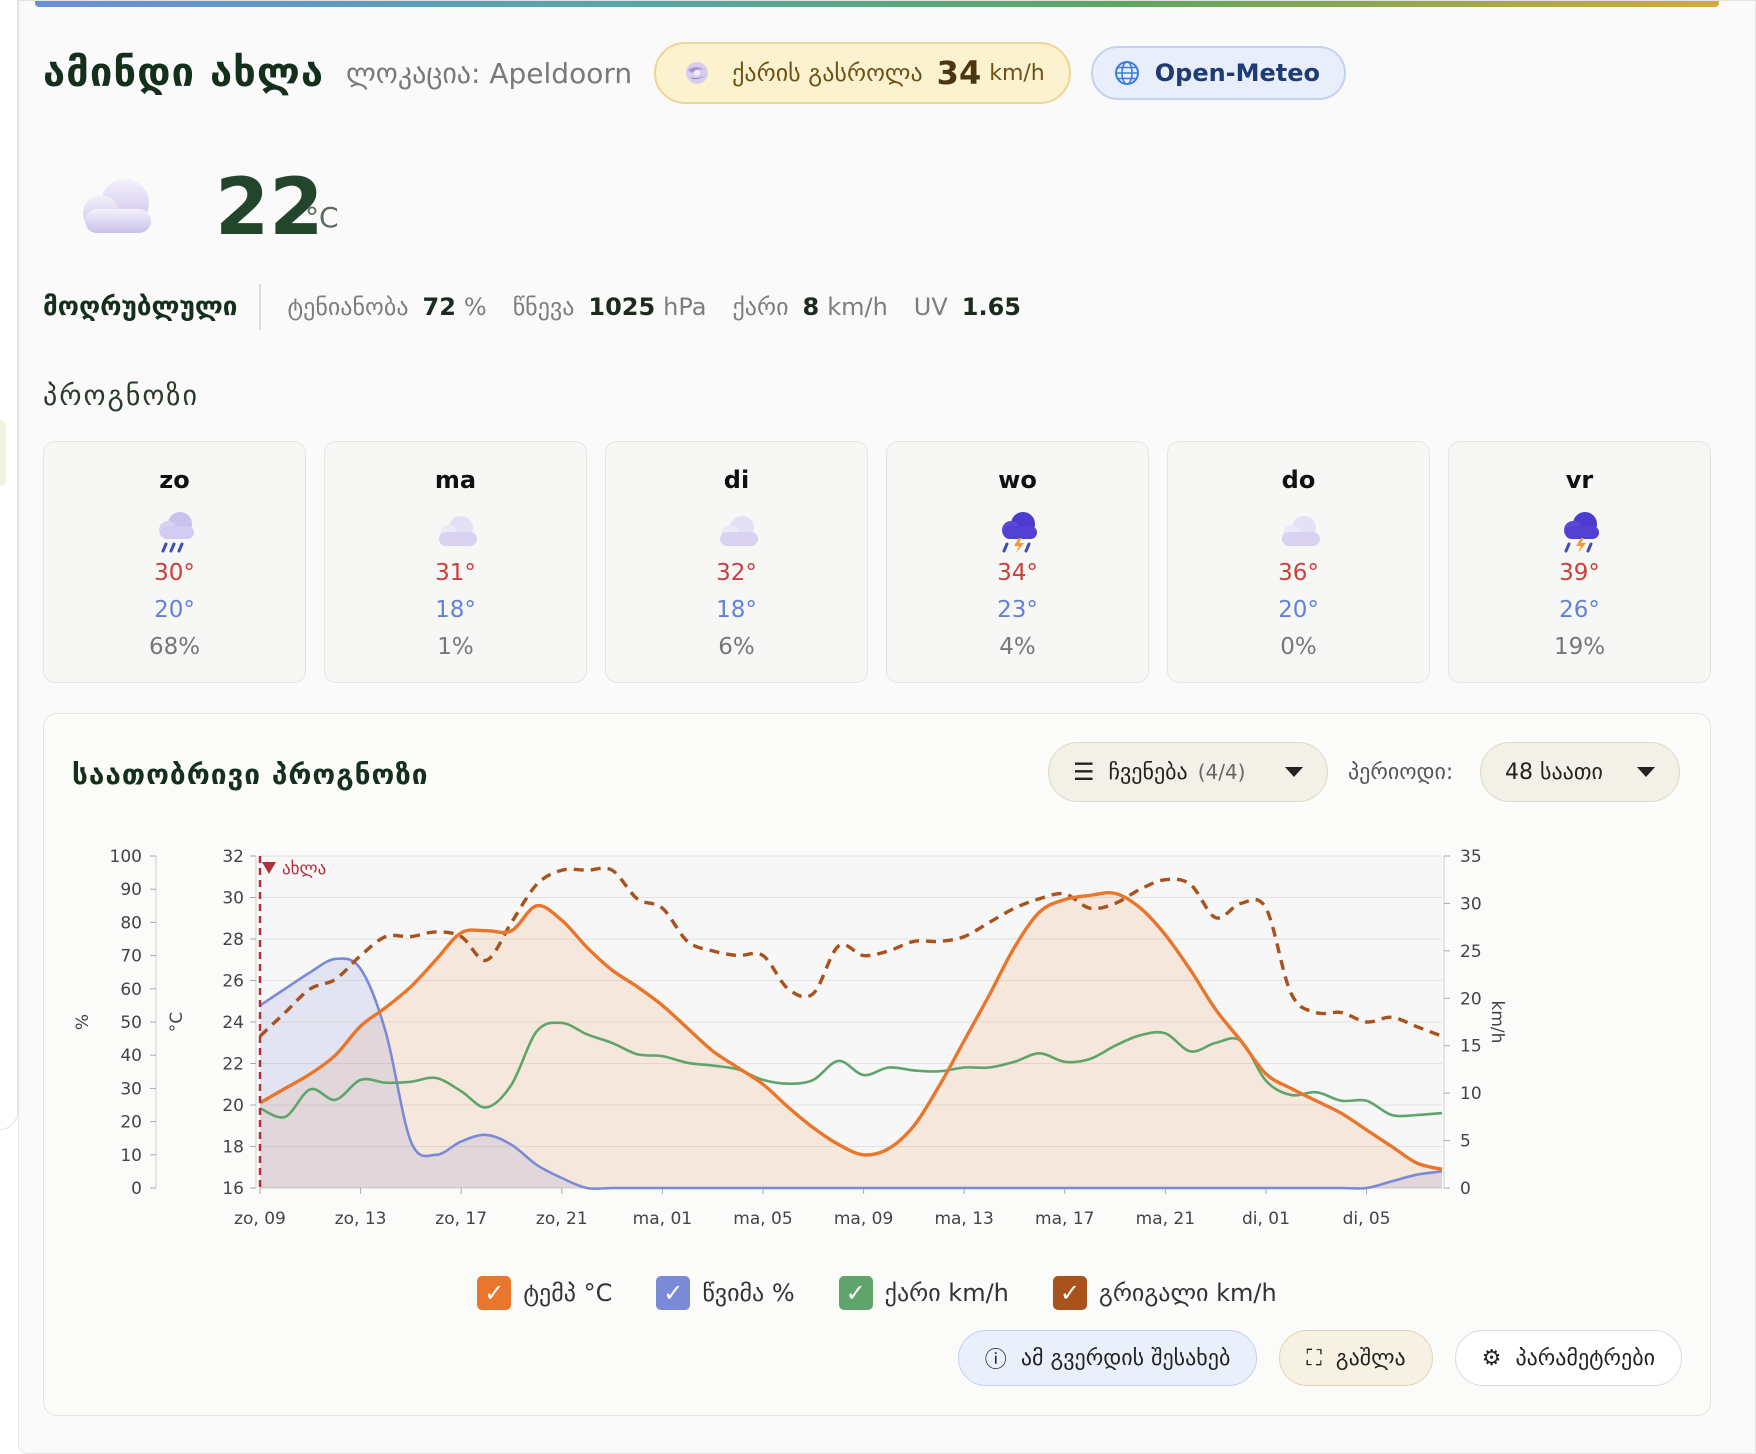  Describe the element at coordinates (1298, 573) in the screenshot. I see `forecast-high: 36°` at that location.